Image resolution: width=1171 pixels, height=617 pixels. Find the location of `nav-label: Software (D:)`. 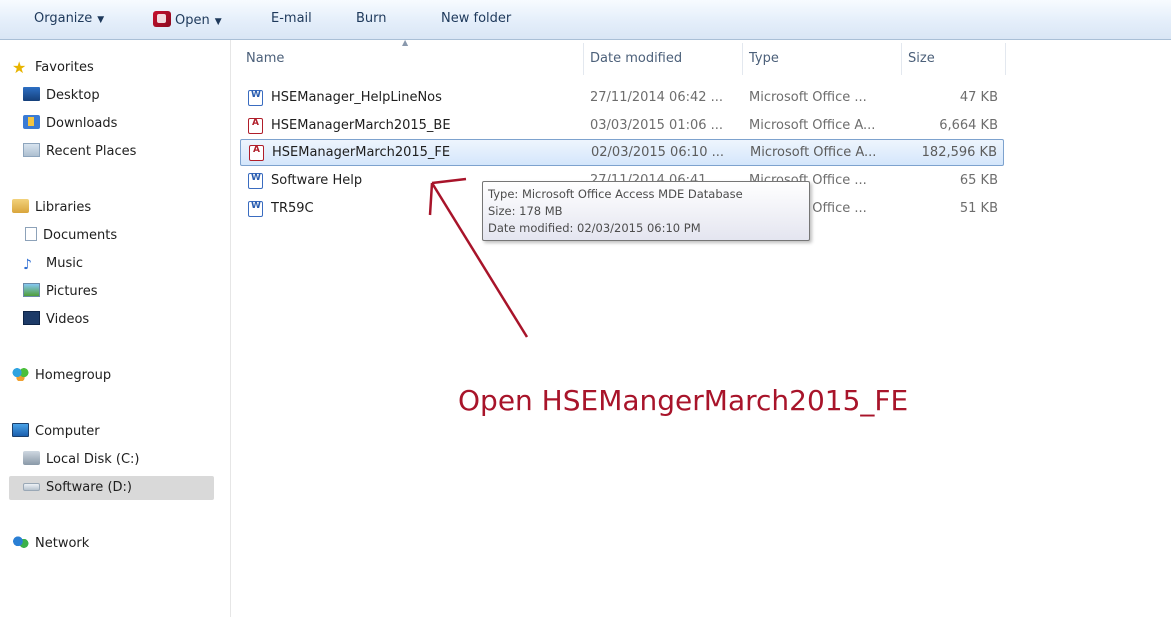

nav-label: Software (D:) is located at coordinates (89, 487).